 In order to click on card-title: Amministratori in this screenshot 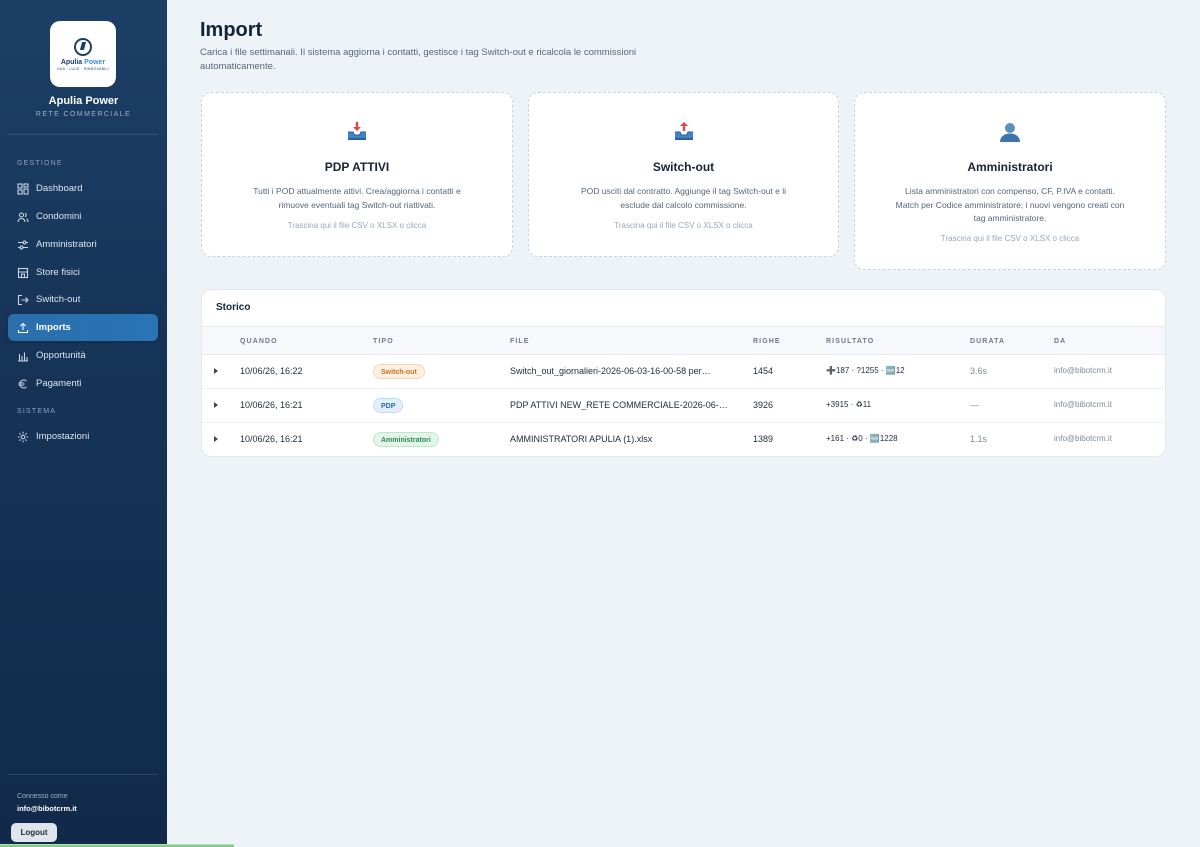, I will do `click(1010, 167)`.